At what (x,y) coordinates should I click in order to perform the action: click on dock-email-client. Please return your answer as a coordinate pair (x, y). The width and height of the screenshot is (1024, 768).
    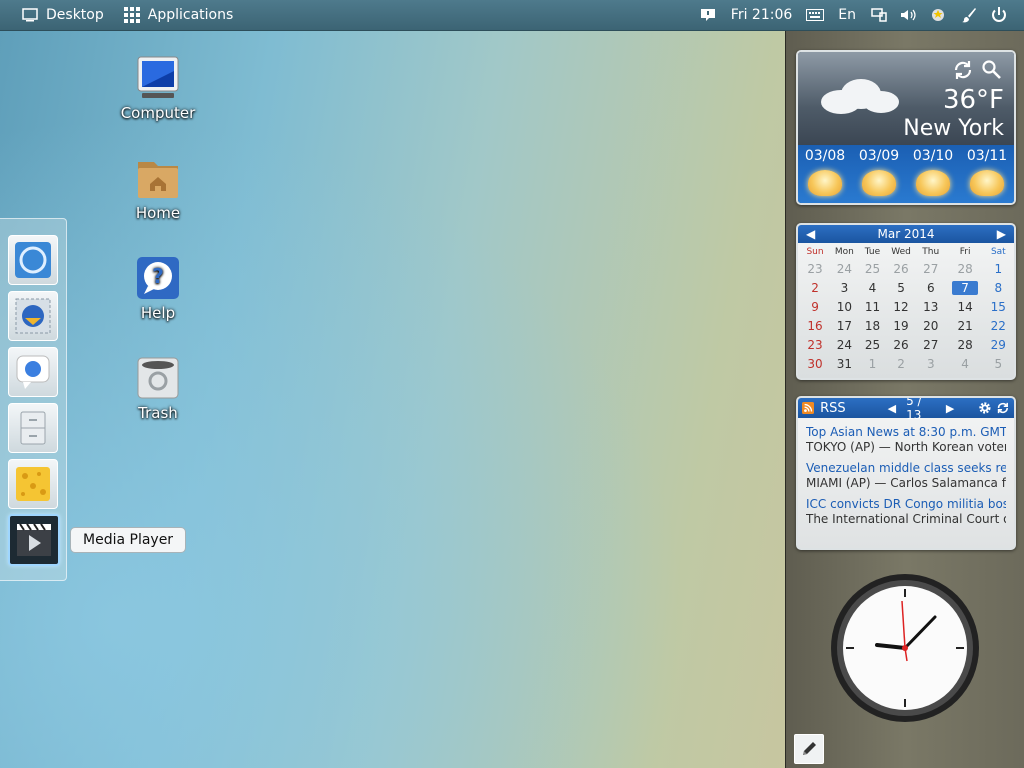
    Looking at the image, I should click on (33, 316).